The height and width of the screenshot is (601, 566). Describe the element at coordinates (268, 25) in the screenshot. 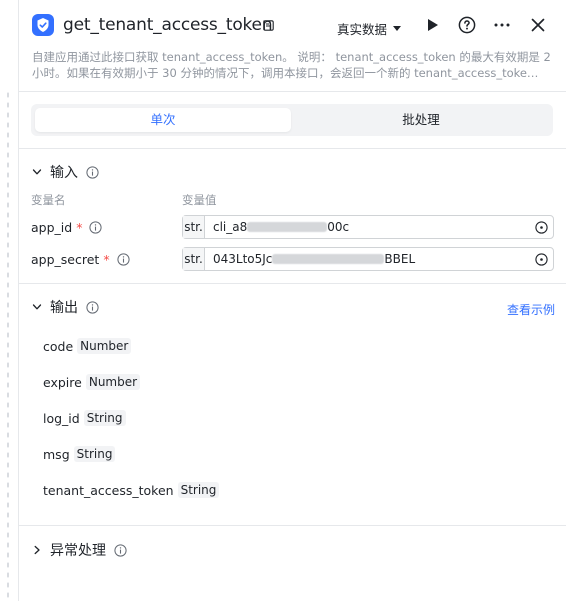

I see `rename-icon` at that location.